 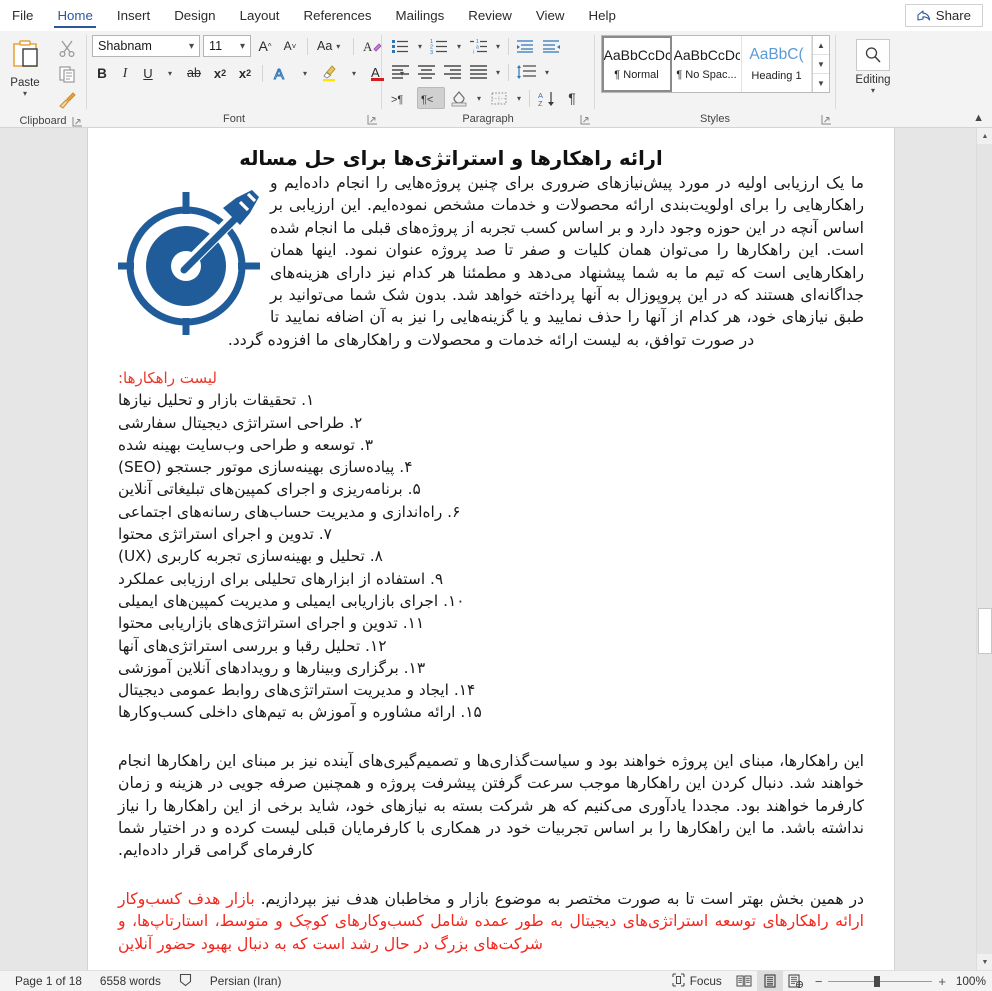 What do you see at coordinates (22, 15) in the screenshot?
I see `tab-file: File` at bounding box center [22, 15].